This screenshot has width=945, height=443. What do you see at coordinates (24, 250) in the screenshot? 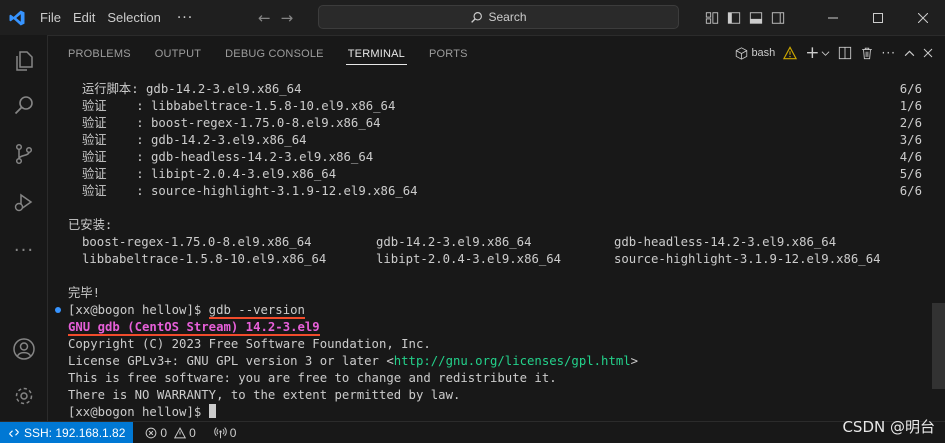
I see `more-views-icon: ···` at bounding box center [24, 250].